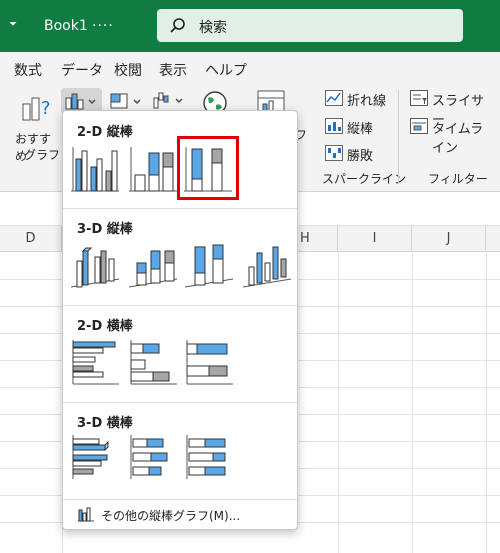 This screenshot has width=500, height=553. What do you see at coordinates (375, 239) in the screenshot?
I see `column-header-i: I` at bounding box center [375, 239].